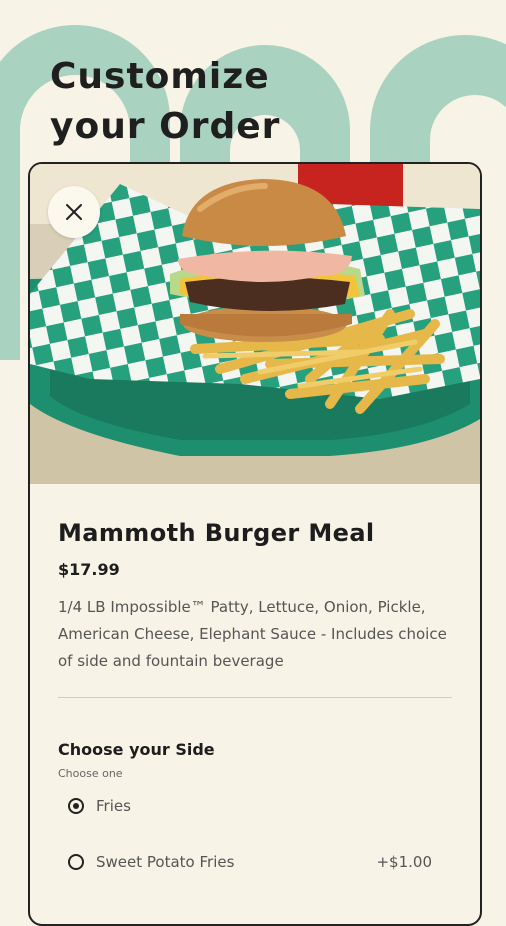  I want to click on close-icon, so click(74, 212).